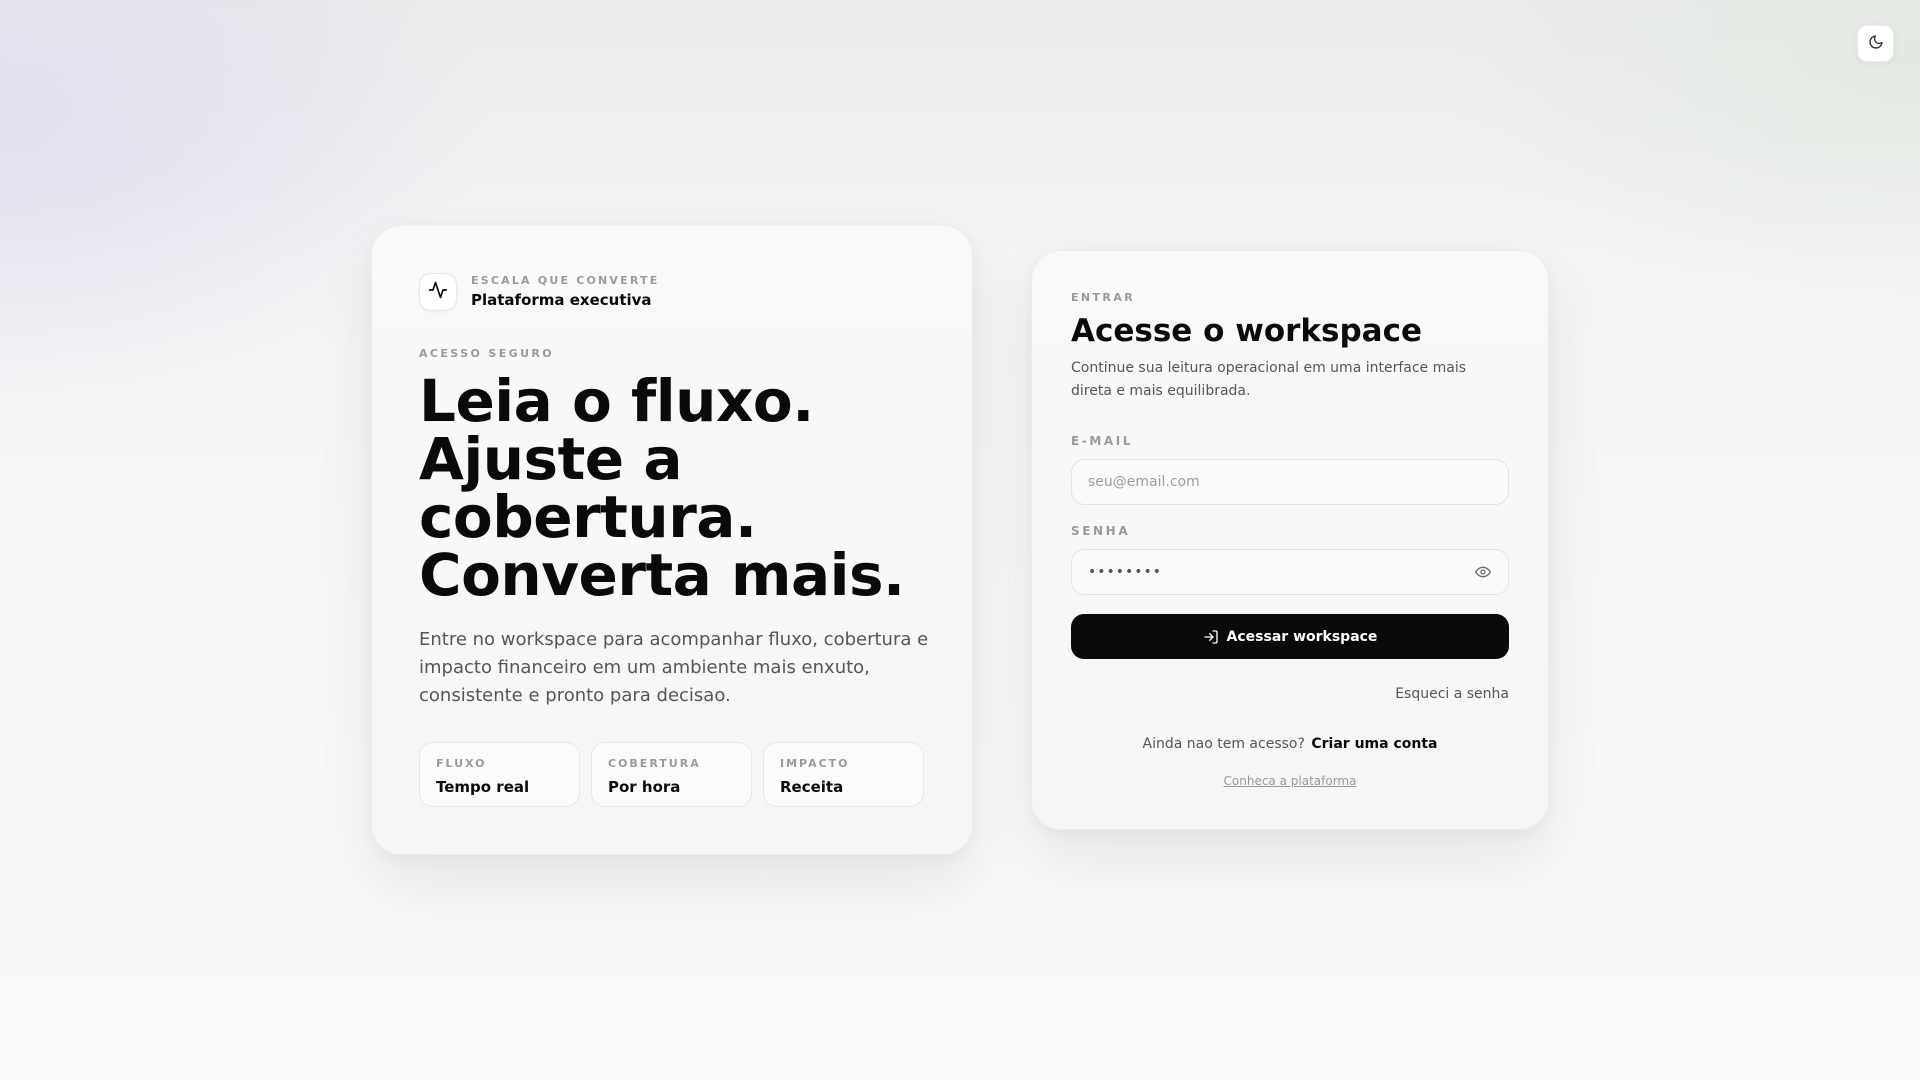  I want to click on hero-title-line: cobertura., so click(588, 517).